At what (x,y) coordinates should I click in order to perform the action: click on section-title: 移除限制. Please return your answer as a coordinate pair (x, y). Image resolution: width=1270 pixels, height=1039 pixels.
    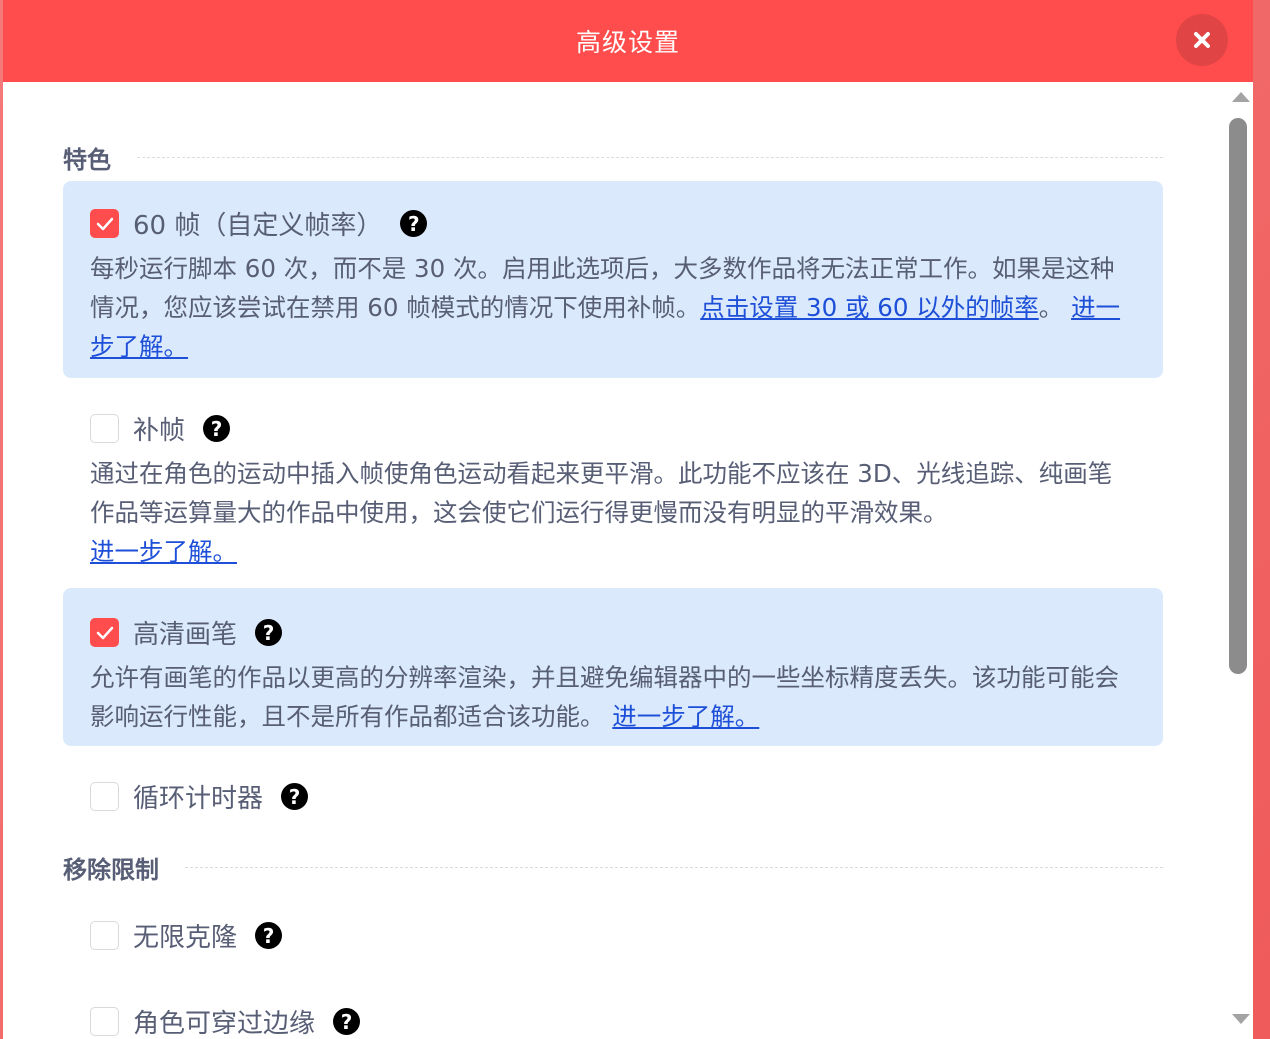
    Looking at the image, I should click on (111, 870).